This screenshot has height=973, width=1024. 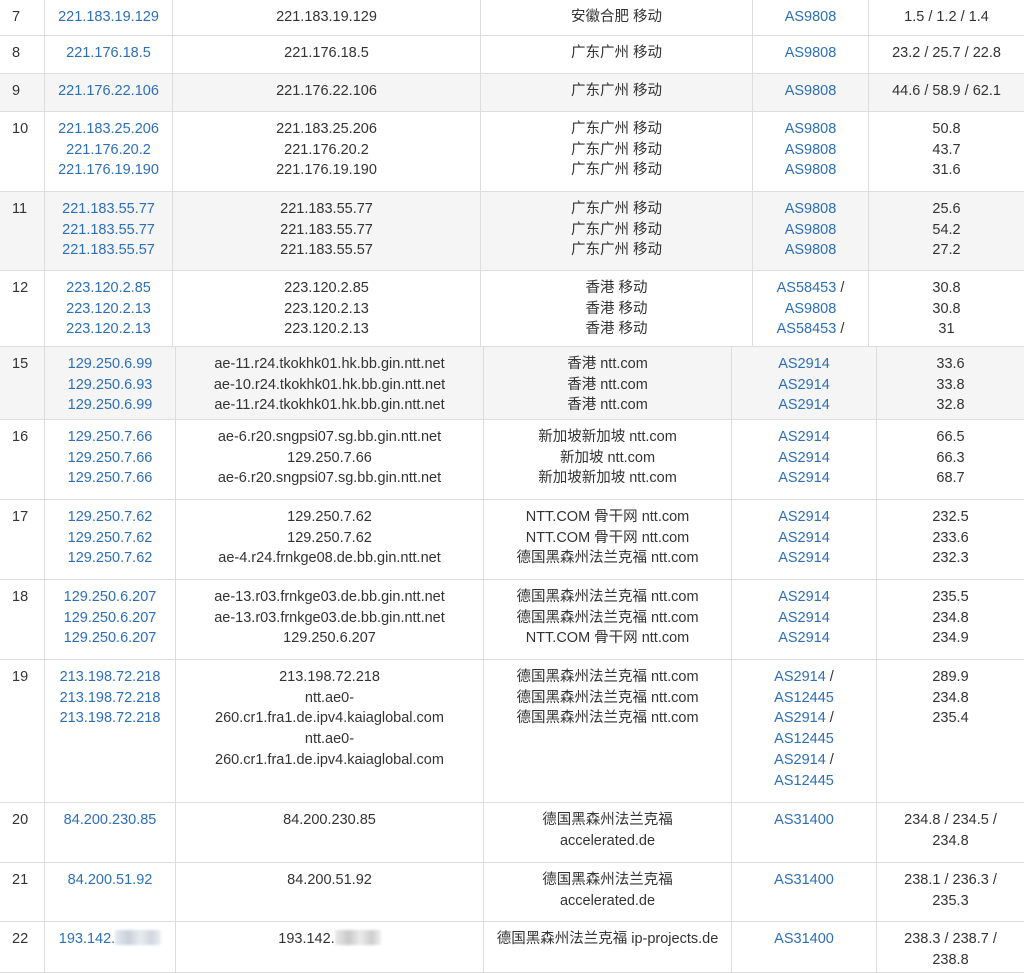 I want to click on rtt-cell: 235.5 234.8 234.9, so click(x=950, y=619).